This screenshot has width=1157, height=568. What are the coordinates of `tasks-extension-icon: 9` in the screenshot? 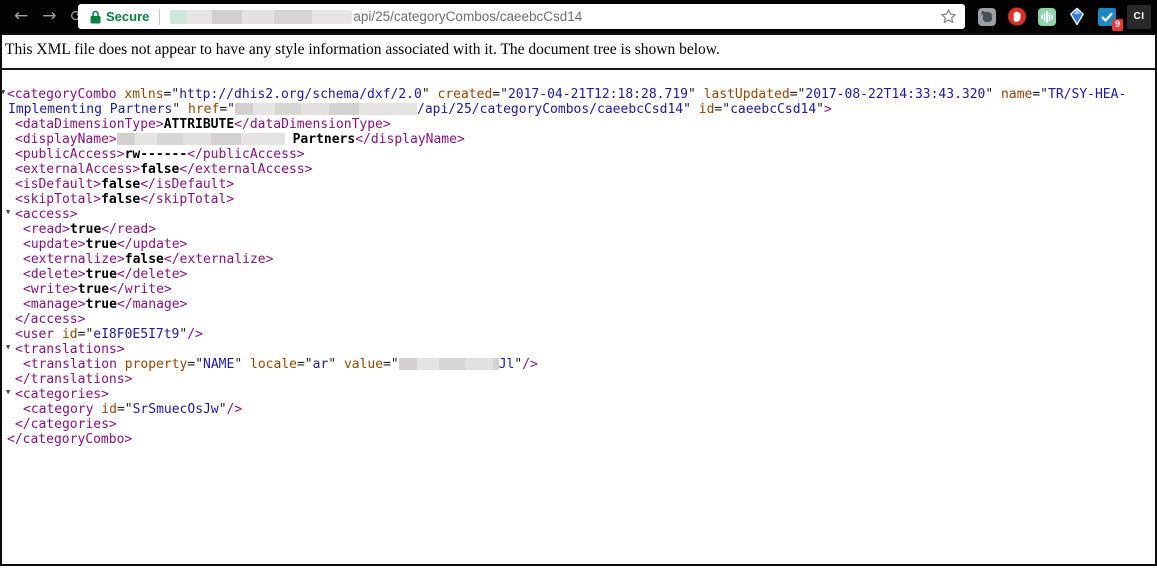 It's located at (1110, 19).